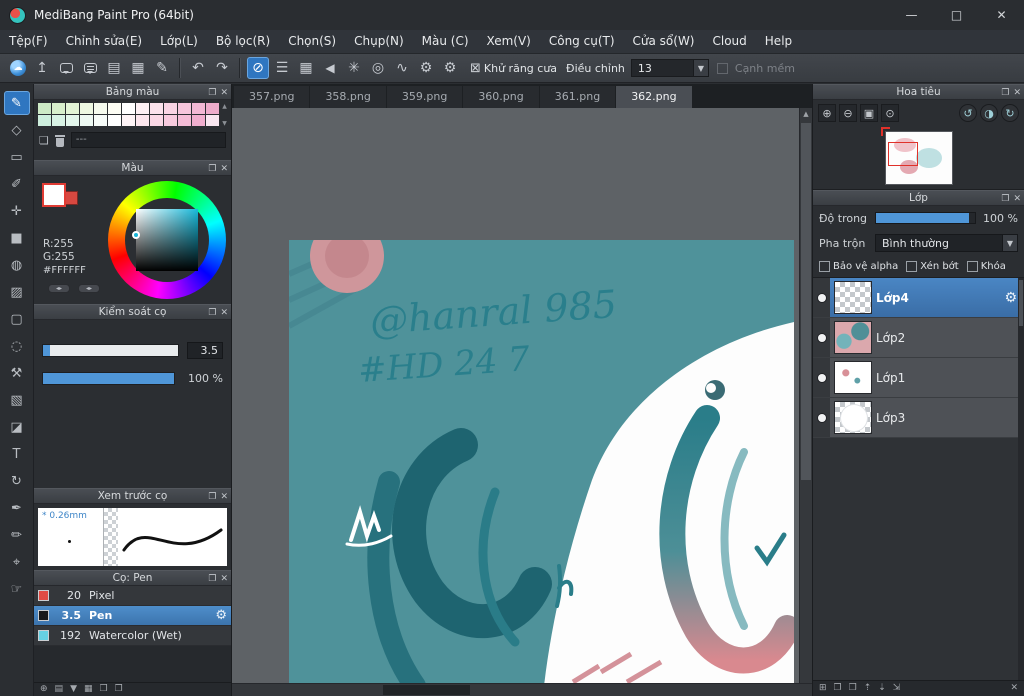 The image size is (1024, 696). I want to click on menu-item-color: Màu (C), so click(445, 41).